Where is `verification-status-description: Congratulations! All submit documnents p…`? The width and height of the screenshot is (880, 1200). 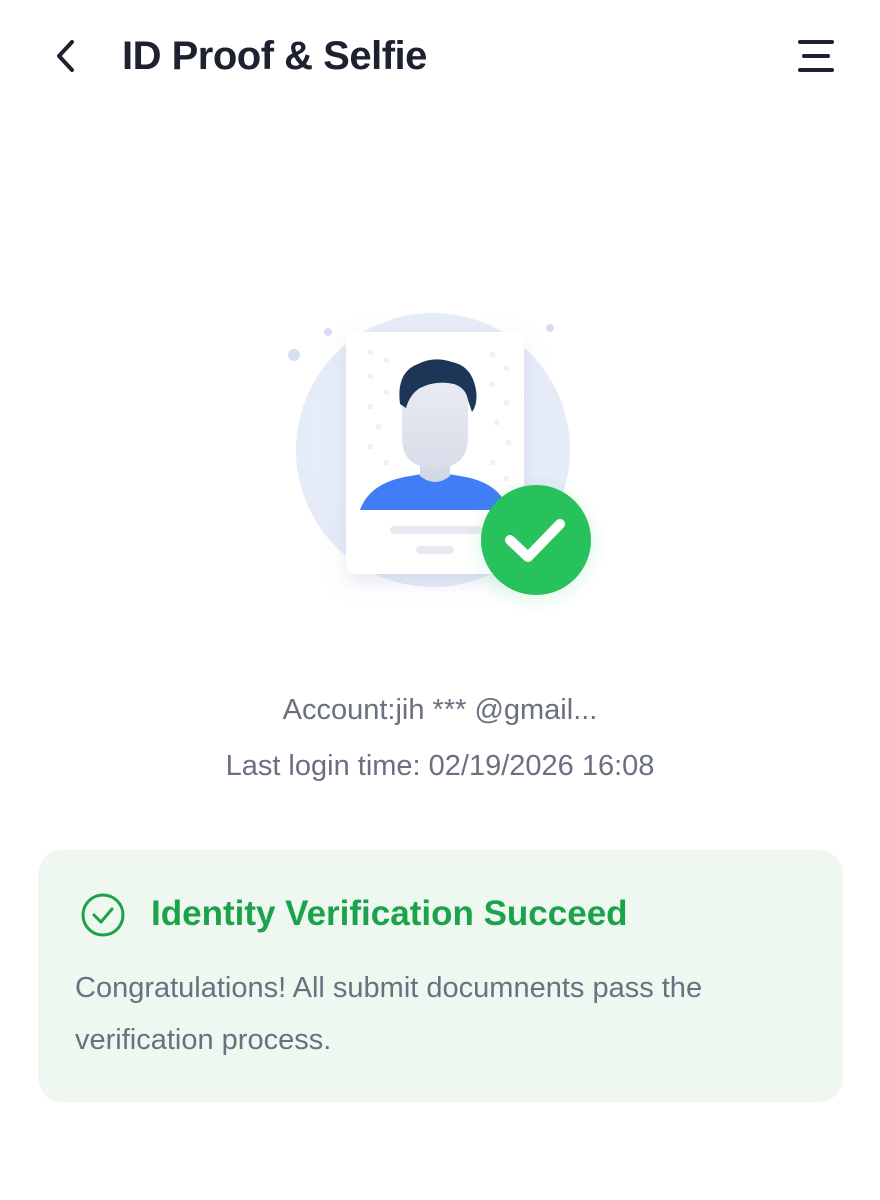 verification-status-description: Congratulations! All submit documnents p… is located at coordinates (389, 1014).